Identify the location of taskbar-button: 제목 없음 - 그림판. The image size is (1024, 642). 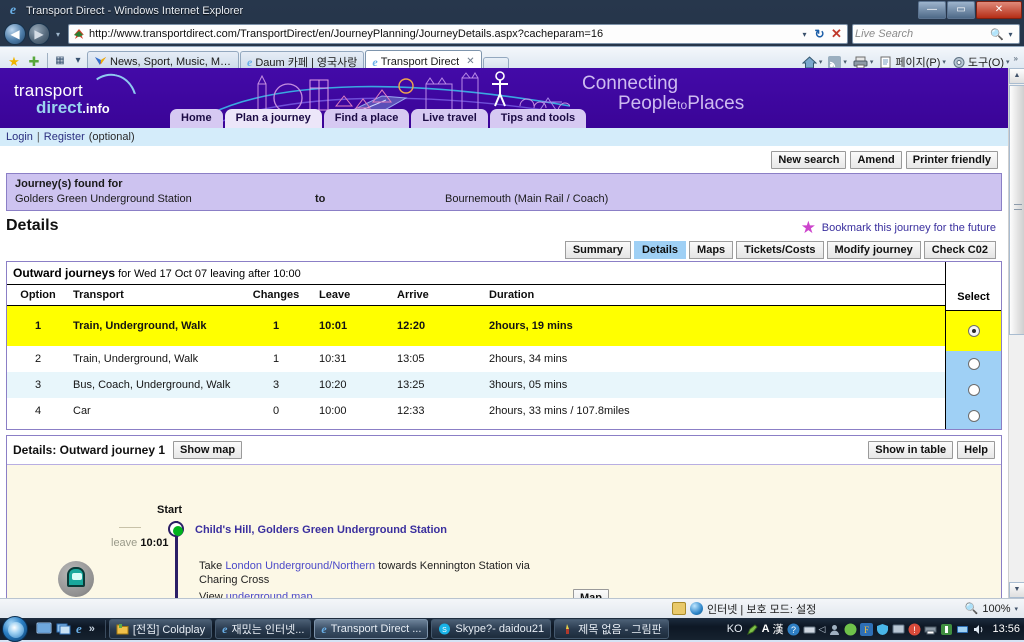
(611, 629).